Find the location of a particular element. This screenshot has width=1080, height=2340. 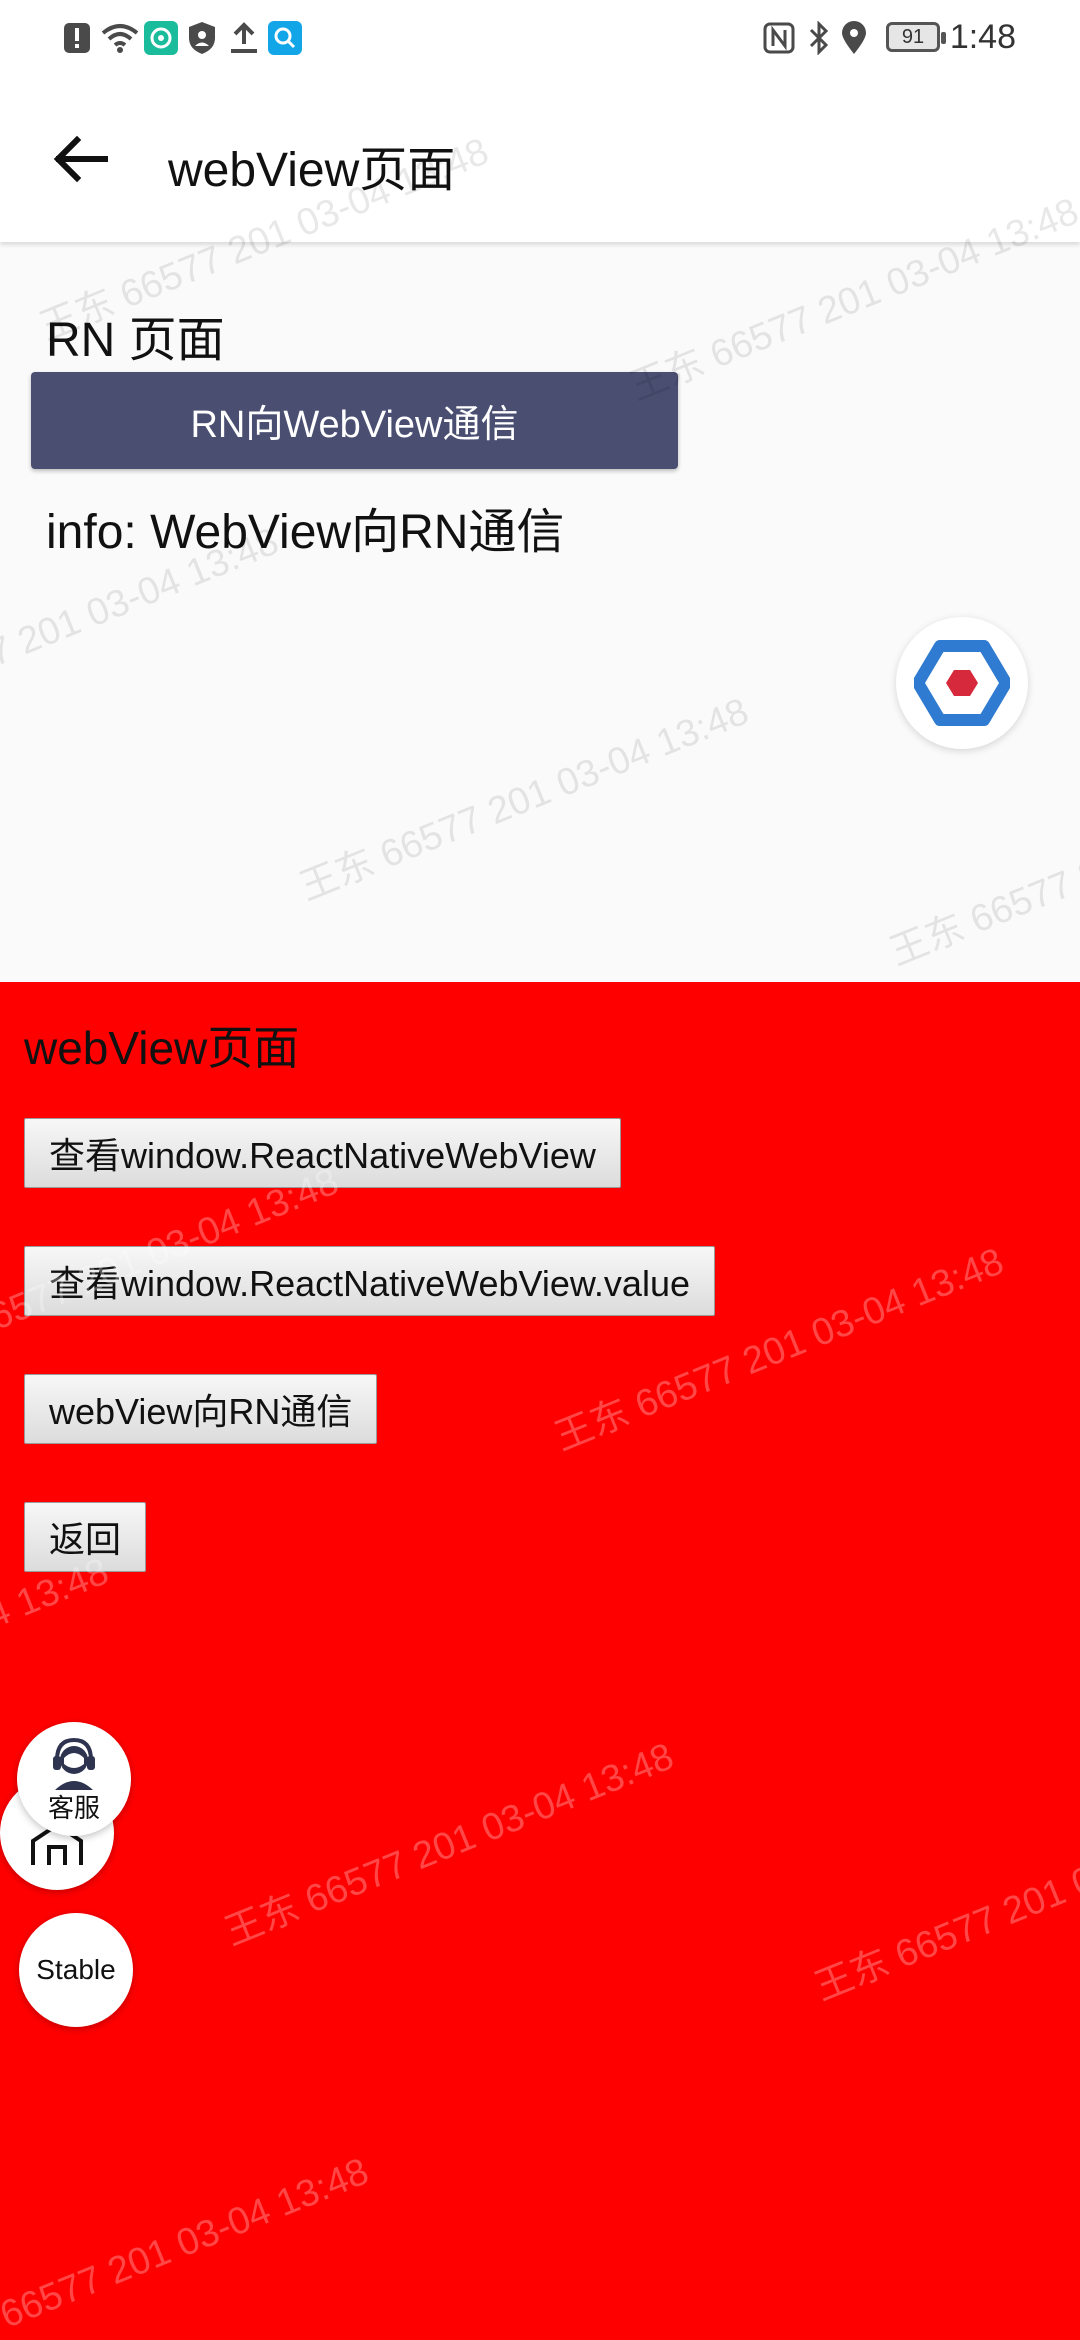

stable-floating-button: Stable is located at coordinates (76, 1970).